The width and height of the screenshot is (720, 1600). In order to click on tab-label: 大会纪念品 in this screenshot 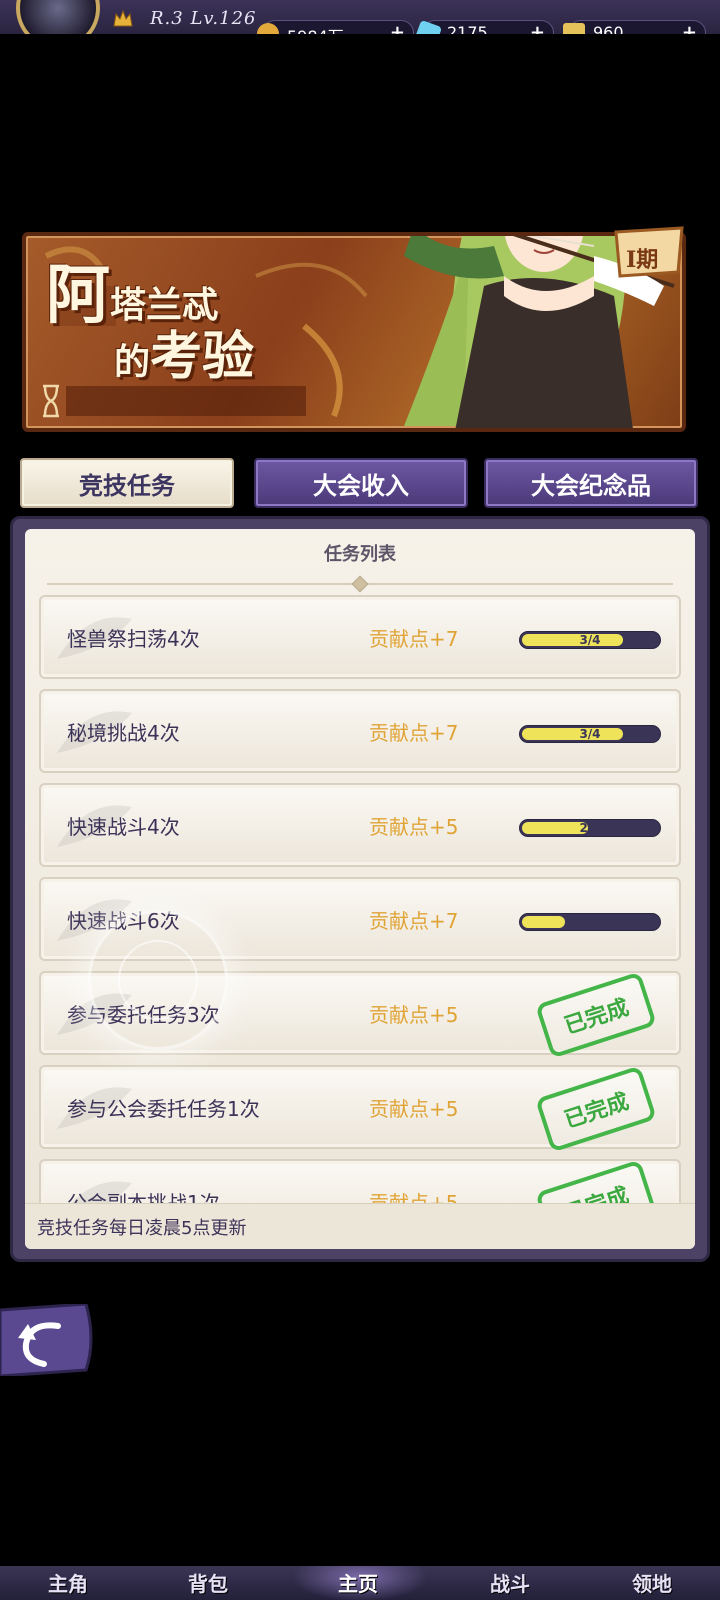, I will do `click(591, 485)`.